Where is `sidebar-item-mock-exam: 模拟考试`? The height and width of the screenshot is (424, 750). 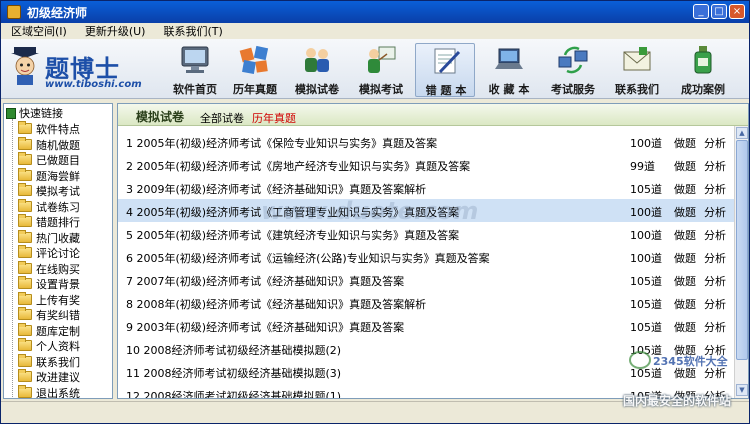
sidebar-item-mock-exam: 模拟考试 is located at coordinates (49, 190).